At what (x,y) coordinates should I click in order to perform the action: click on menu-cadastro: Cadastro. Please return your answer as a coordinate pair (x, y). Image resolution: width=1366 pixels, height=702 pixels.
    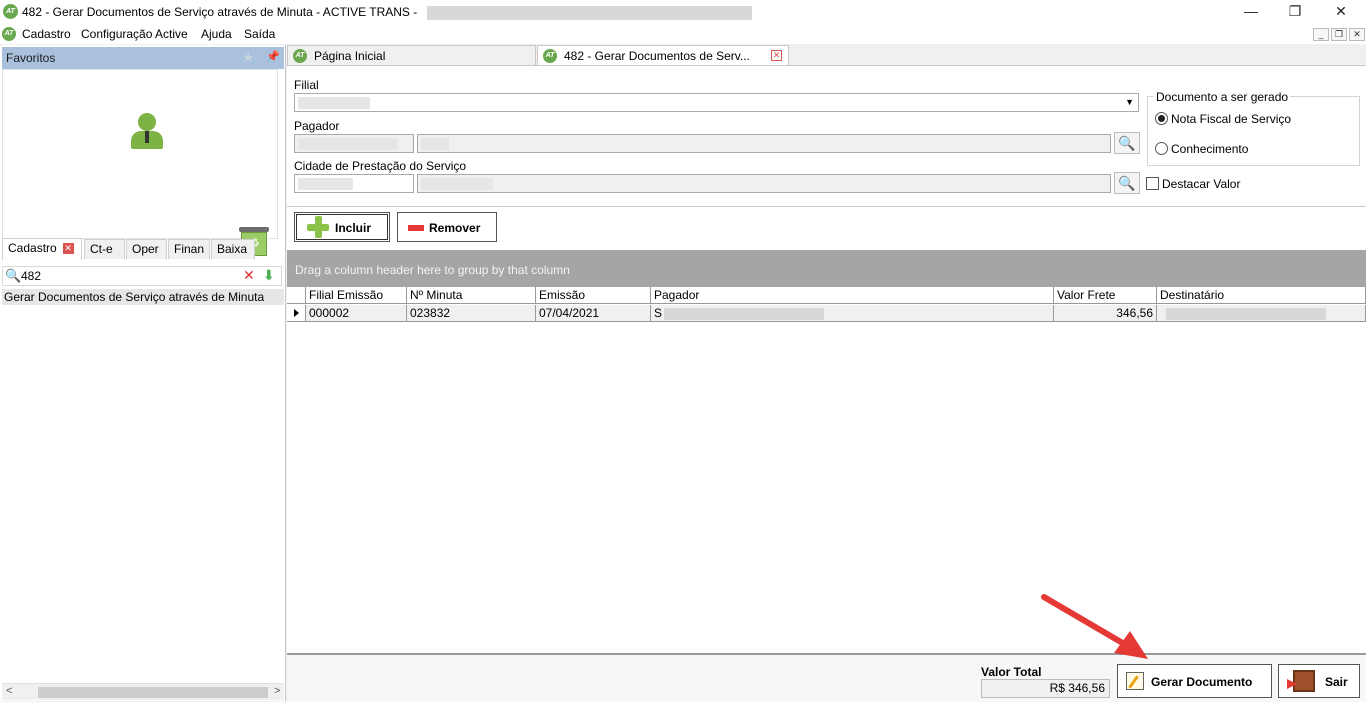
    Looking at the image, I should click on (46, 34).